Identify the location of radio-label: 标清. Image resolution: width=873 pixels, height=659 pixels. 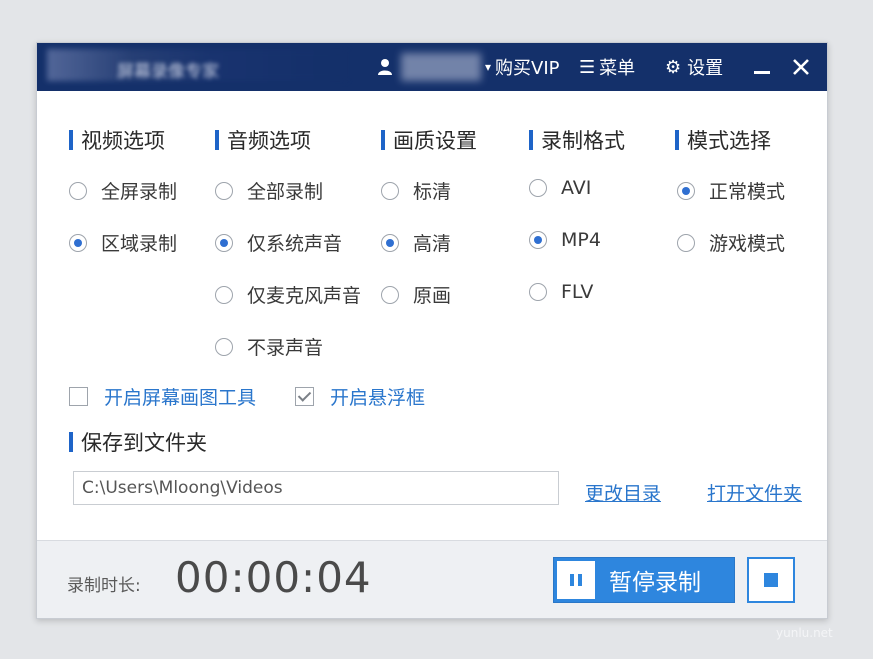
(432, 192).